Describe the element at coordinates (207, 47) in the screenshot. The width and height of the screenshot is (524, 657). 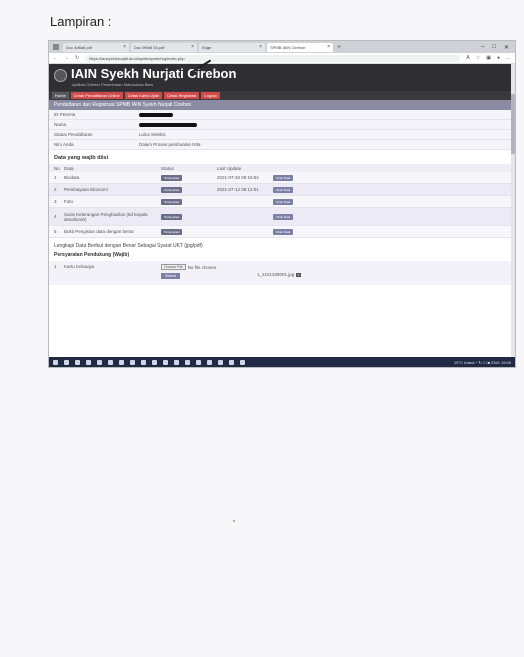
I see `tab-label: Edge` at that location.